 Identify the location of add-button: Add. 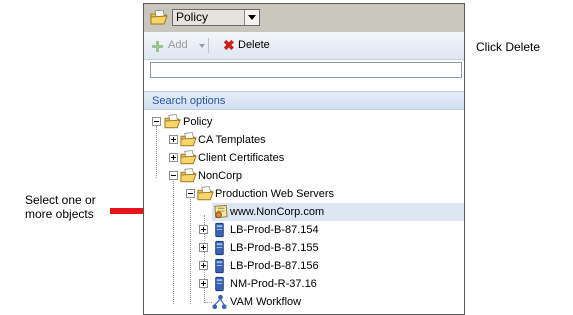
(180, 45).